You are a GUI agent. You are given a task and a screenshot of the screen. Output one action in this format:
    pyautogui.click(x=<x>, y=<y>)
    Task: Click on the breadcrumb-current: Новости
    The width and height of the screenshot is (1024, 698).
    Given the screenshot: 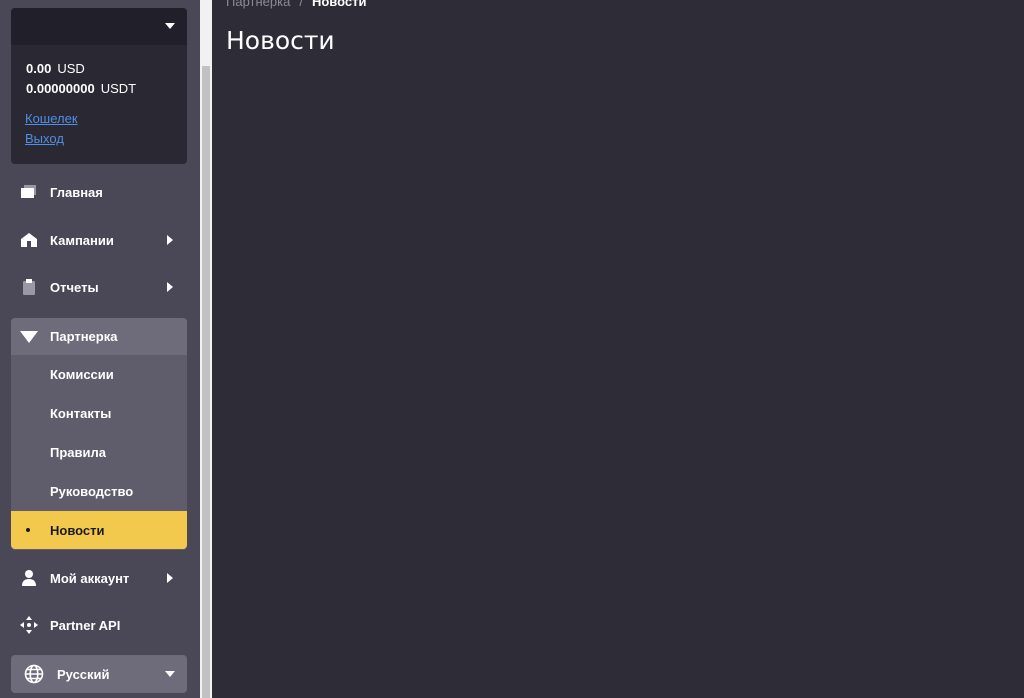 What is the action you would take?
    pyautogui.click(x=339, y=4)
    